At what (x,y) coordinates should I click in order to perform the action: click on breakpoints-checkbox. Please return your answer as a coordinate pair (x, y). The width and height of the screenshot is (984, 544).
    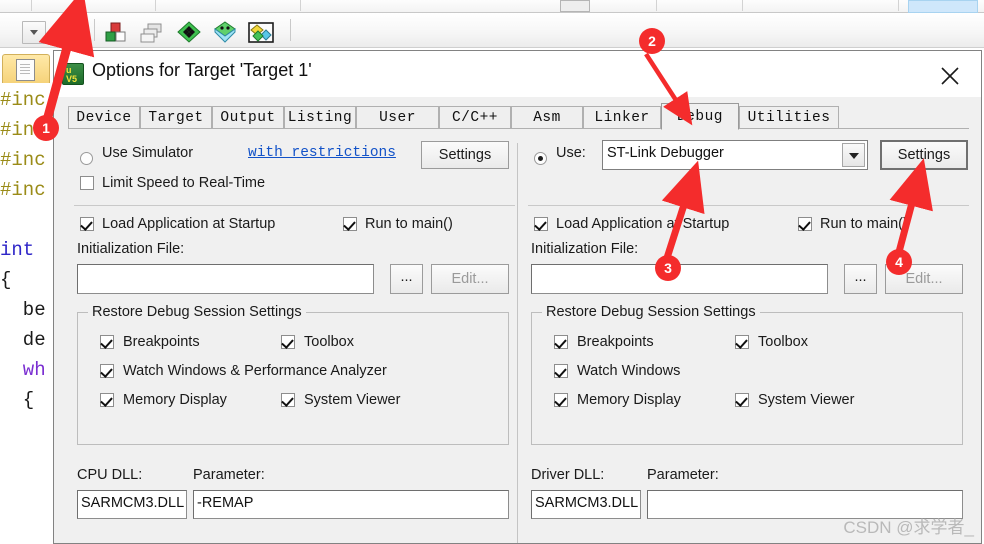
    Looking at the image, I should click on (107, 342).